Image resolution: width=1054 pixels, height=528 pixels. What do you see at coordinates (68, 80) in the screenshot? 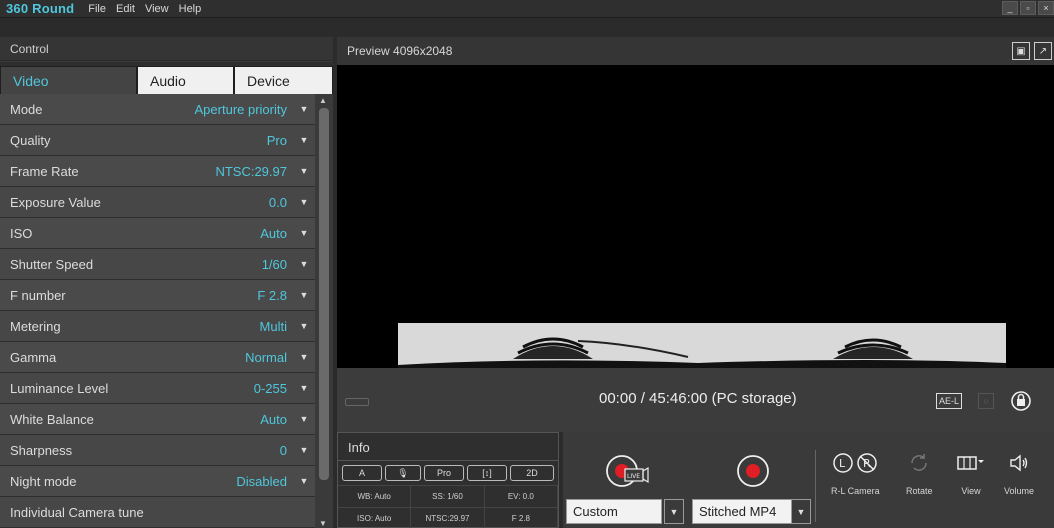
I see `tab-video: Video` at bounding box center [68, 80].